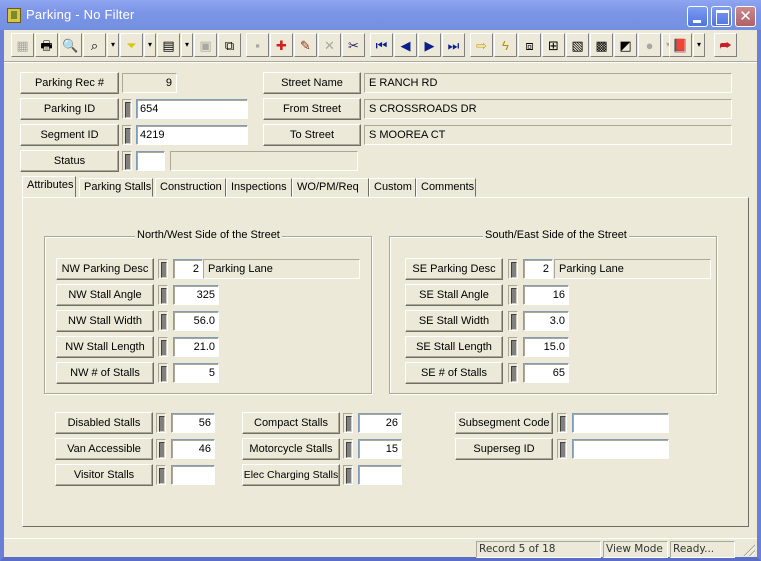 The height and width of the screenshot is (561, 761). Describe the element at coordinates (504, 423) in the screenshot. I see `subsegment-code-button: Subsegment Code` at that location.